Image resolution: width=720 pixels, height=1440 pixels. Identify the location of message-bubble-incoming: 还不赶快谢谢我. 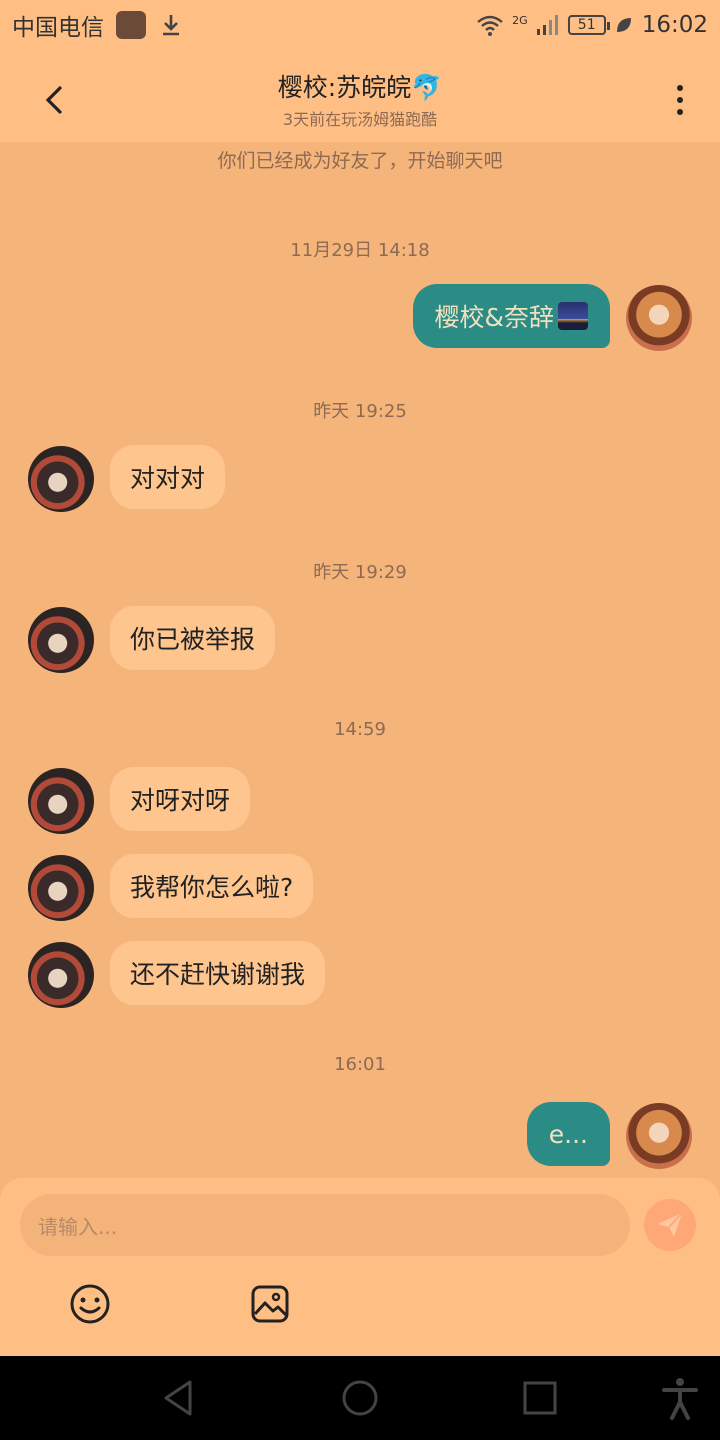
(218, 973).